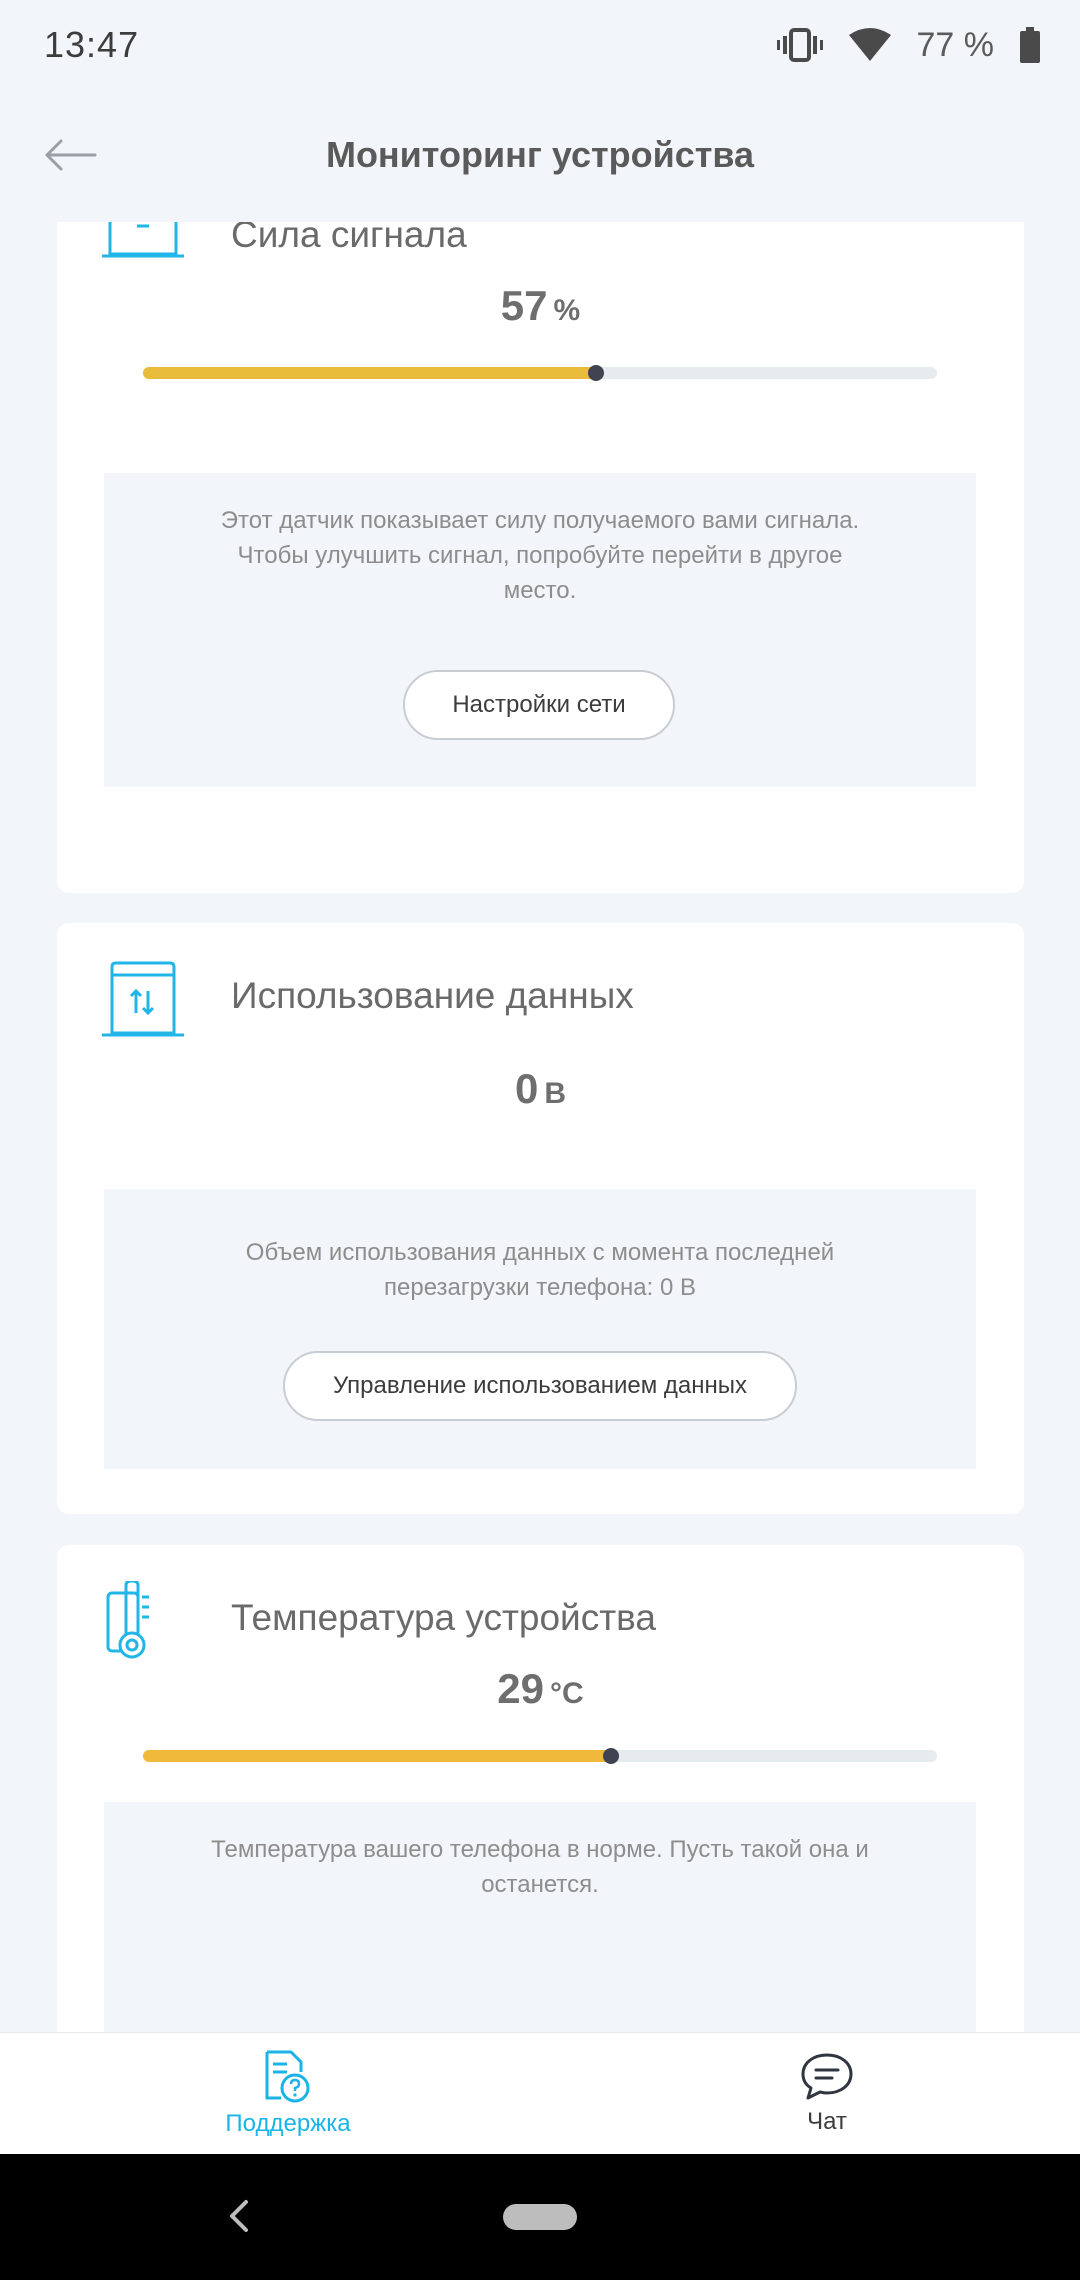  I want to click on nav-chat-label: Чат, so click(827, 2121).